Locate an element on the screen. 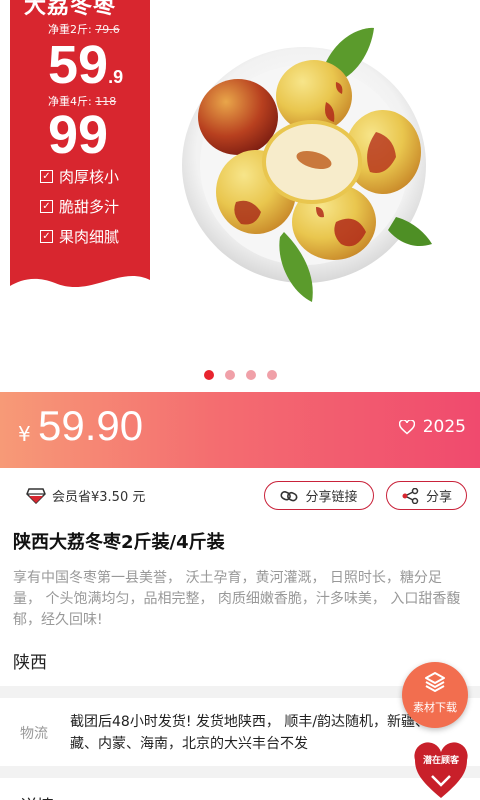 Image resolution: width=480 pixels, height=800 pixels. price-2jin: 59.9 is located at coordinates (86, 65).